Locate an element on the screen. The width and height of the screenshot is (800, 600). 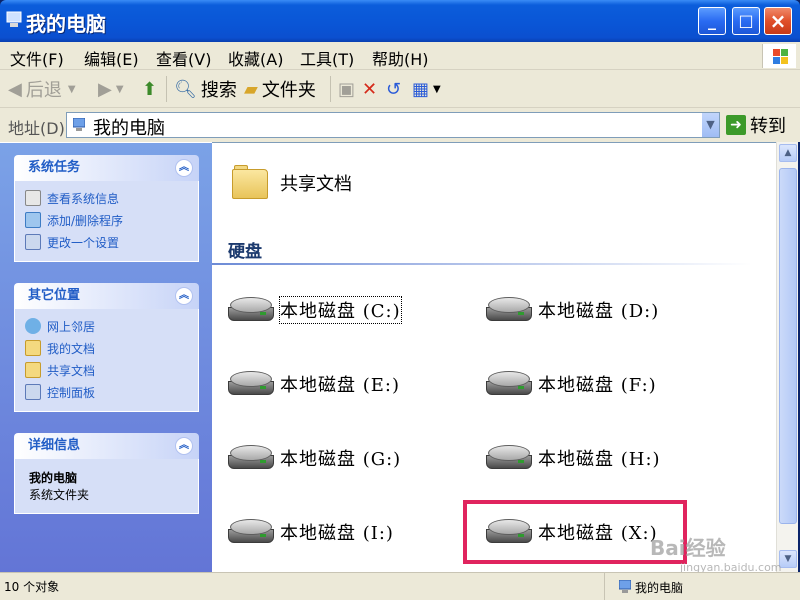
move-to-button: ▣ is located at coordinates (348, 89).